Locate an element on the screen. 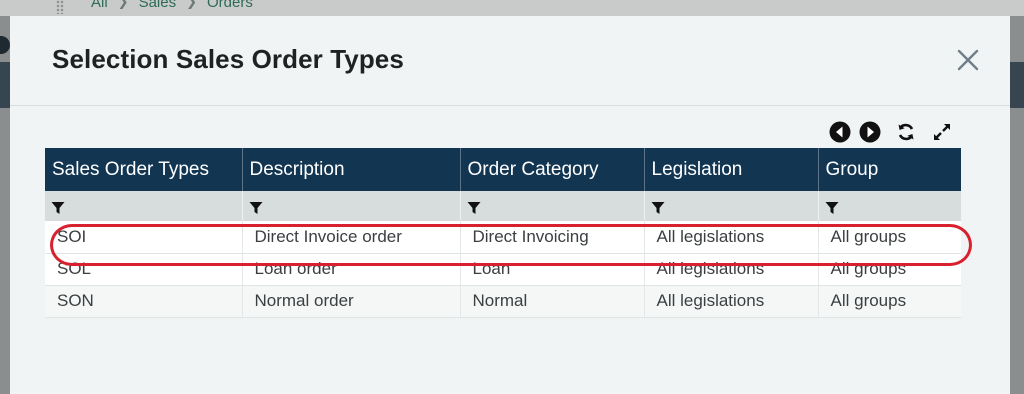 This screenshot has width=1024, height=394. cell-order-category: Loan is located at coordinates (552, 269).